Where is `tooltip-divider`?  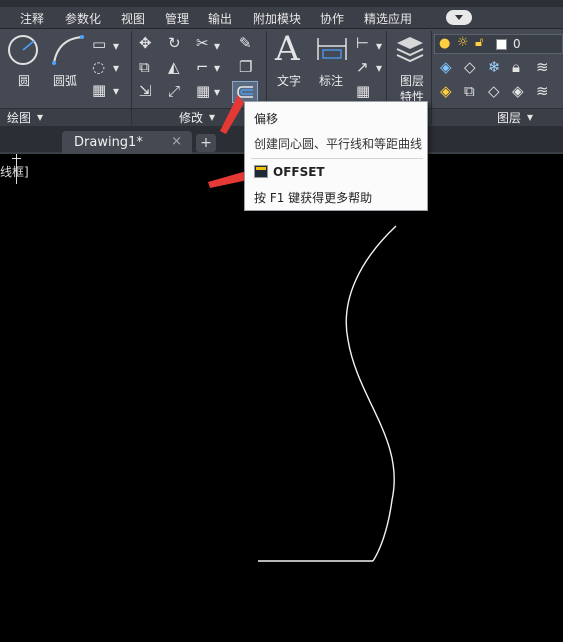
tooltip-divider is located at coordinates (337, 158).